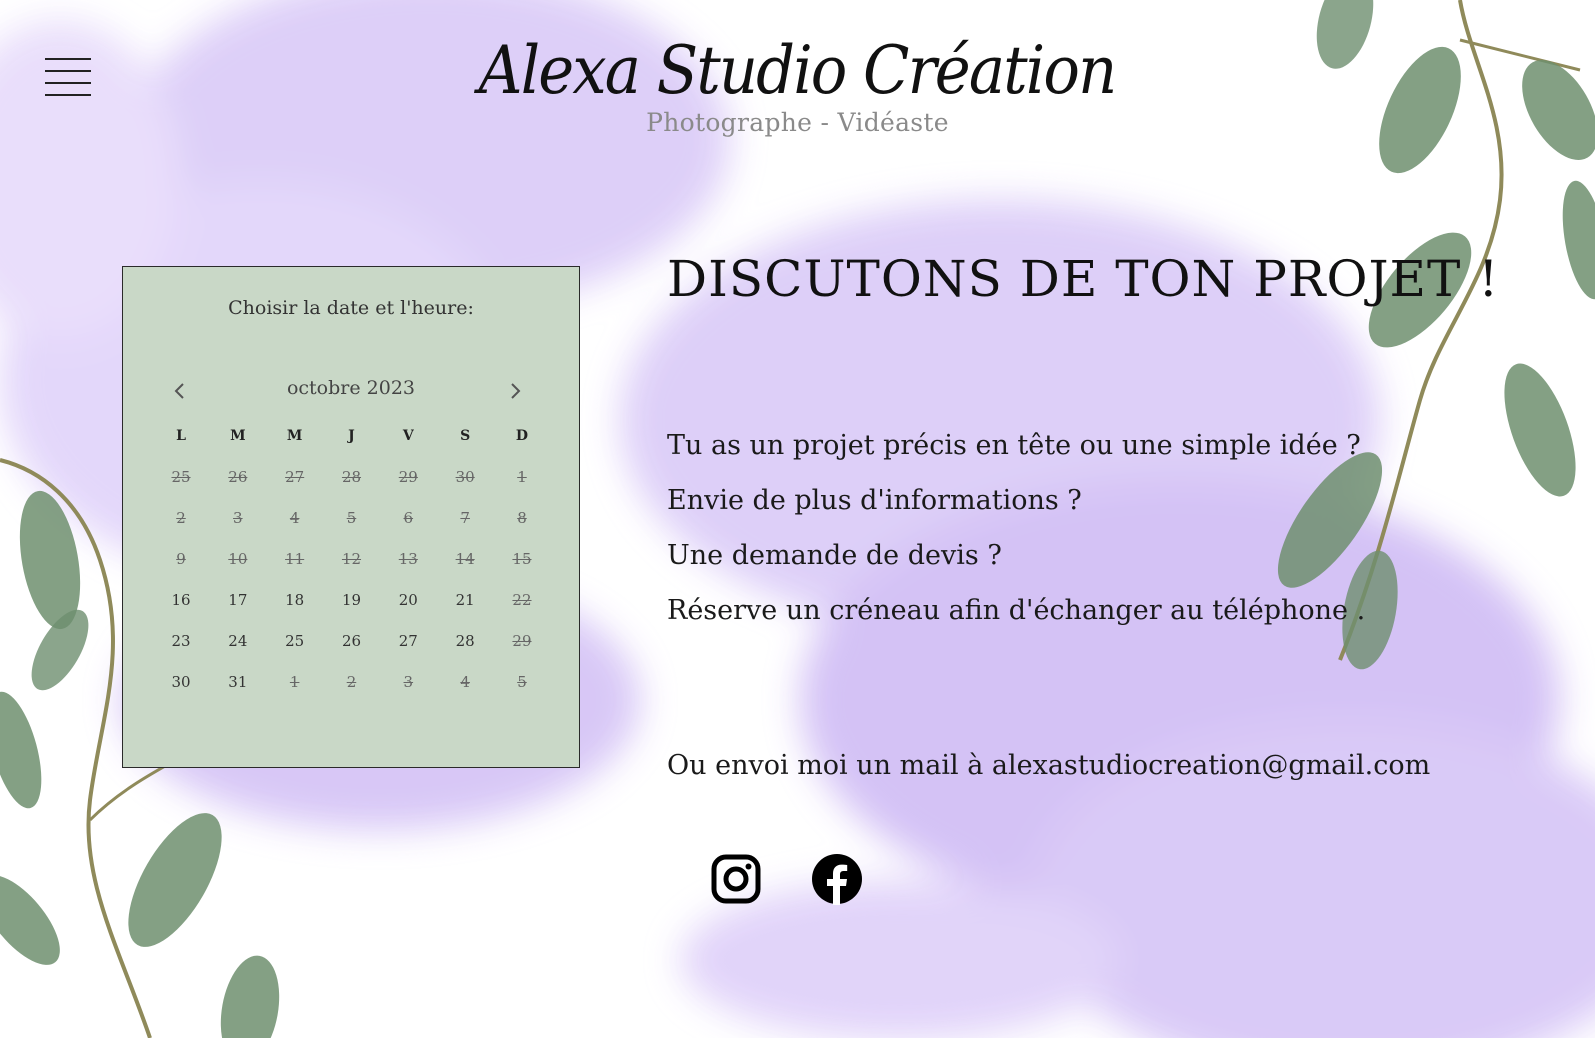 Image resolution: width=1595 pixels, height=1038 pixels. What do you see at coordinates (295, 476) in the screenshot?
I see `calendar-day-unavailable: 27` at bounding box center [295, 476].